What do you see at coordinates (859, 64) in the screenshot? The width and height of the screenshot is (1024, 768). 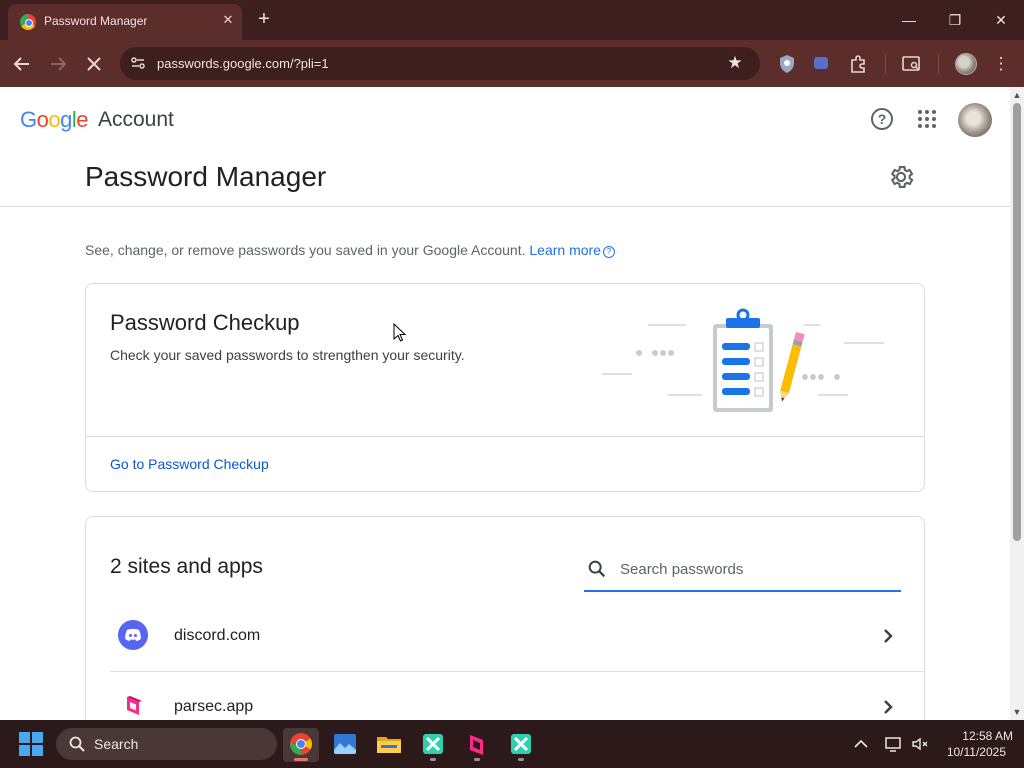 I see `extensions-puzzle-icon` at bounding box center [859, 64].